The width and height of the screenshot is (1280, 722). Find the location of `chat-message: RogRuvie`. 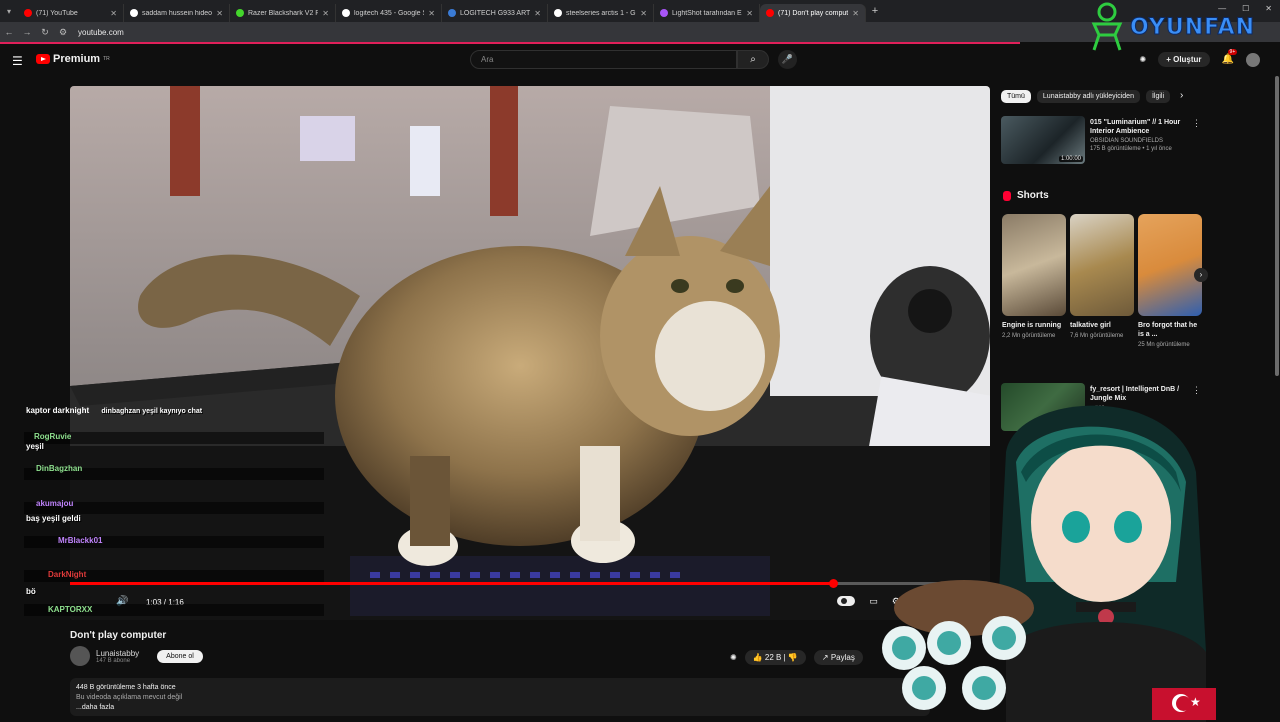

chat-message: RogRuvie is located at coordinates (52, 436).